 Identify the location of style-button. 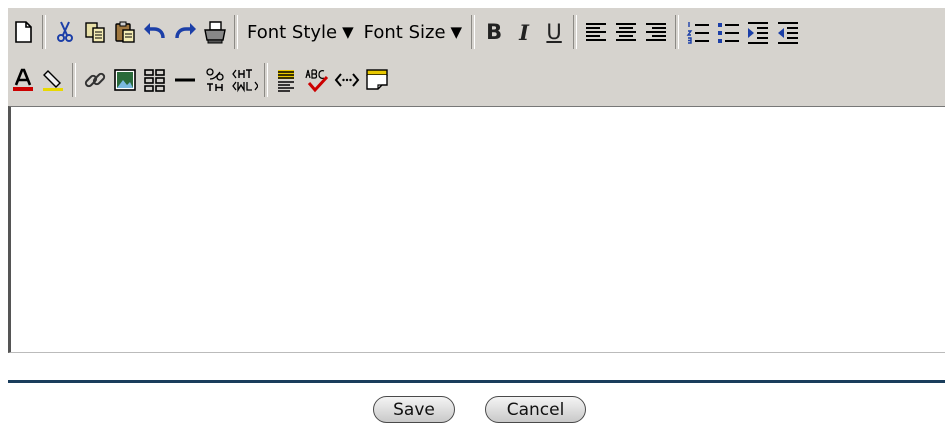
(287, 80).